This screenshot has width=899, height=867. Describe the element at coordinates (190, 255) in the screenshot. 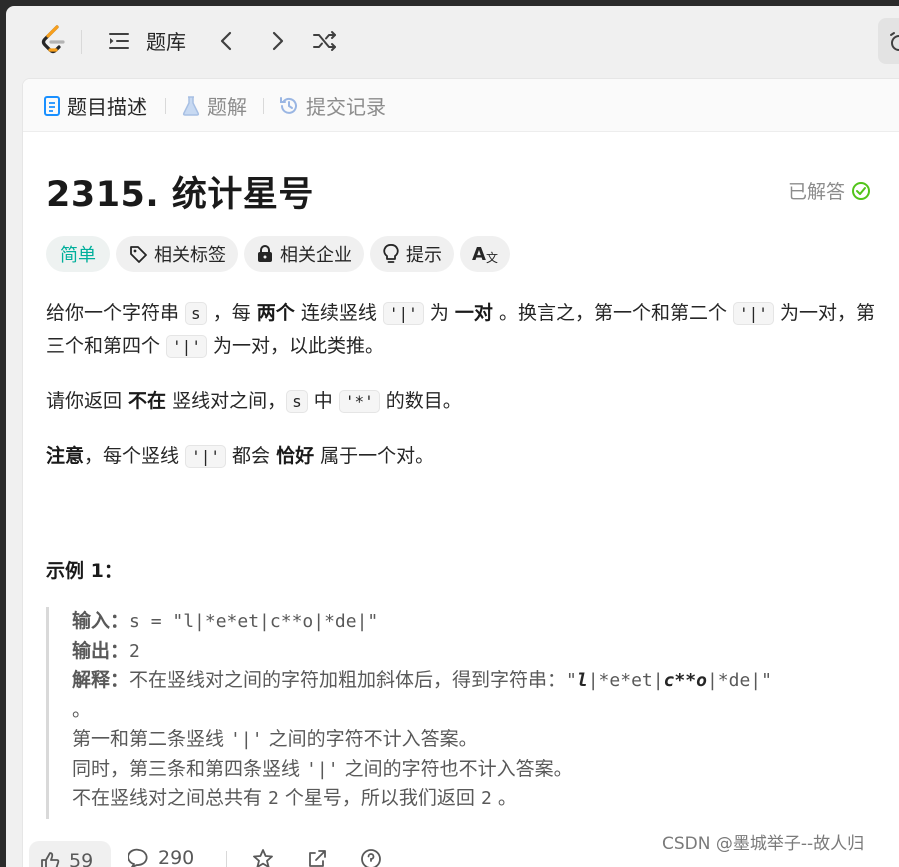

I see `related-tags-label: 相关标签` at that location.